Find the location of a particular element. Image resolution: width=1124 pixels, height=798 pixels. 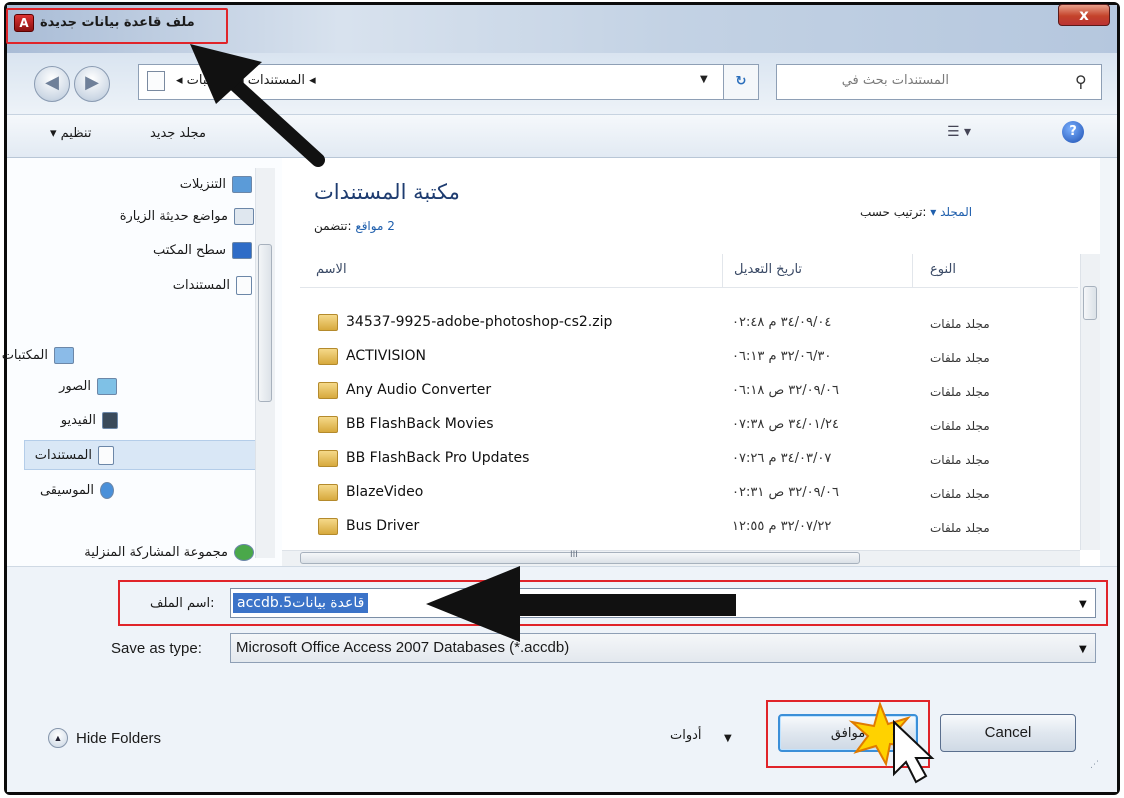

mouse-cursor-icon is located at coordinates (914, 751).